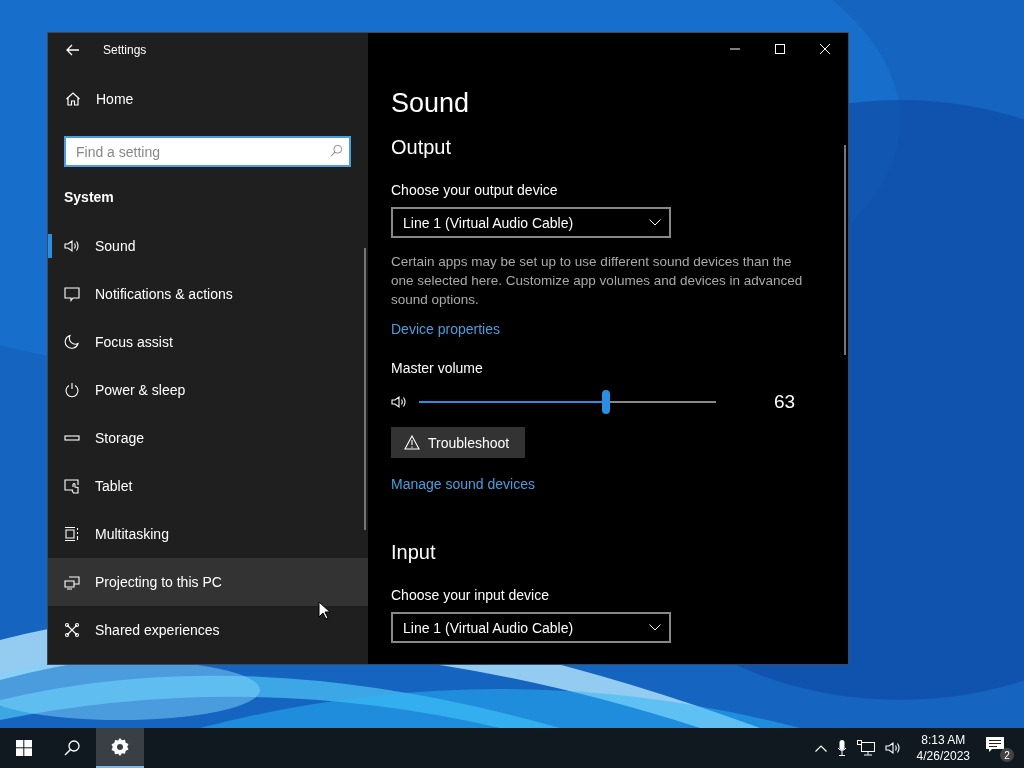 The width and height of the screenshot is (1024, 768). What do you see at coordinates (72, 390) in the screenshot?
I see `power-icon` at bounding box center [72, 390].